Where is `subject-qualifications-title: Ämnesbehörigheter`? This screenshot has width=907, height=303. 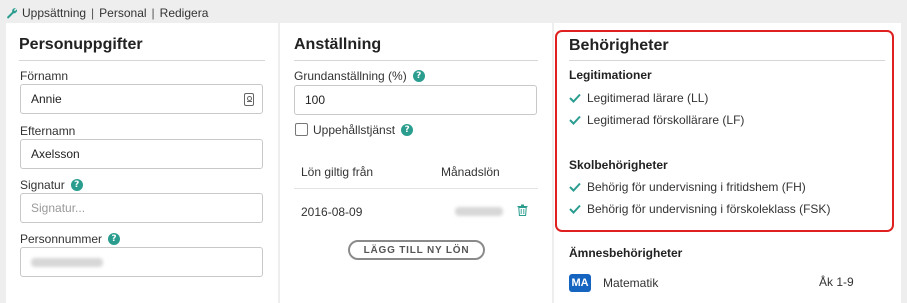 subject-qualifications-title: Ämnesbehörigheter is located at coordinates (626, 253).